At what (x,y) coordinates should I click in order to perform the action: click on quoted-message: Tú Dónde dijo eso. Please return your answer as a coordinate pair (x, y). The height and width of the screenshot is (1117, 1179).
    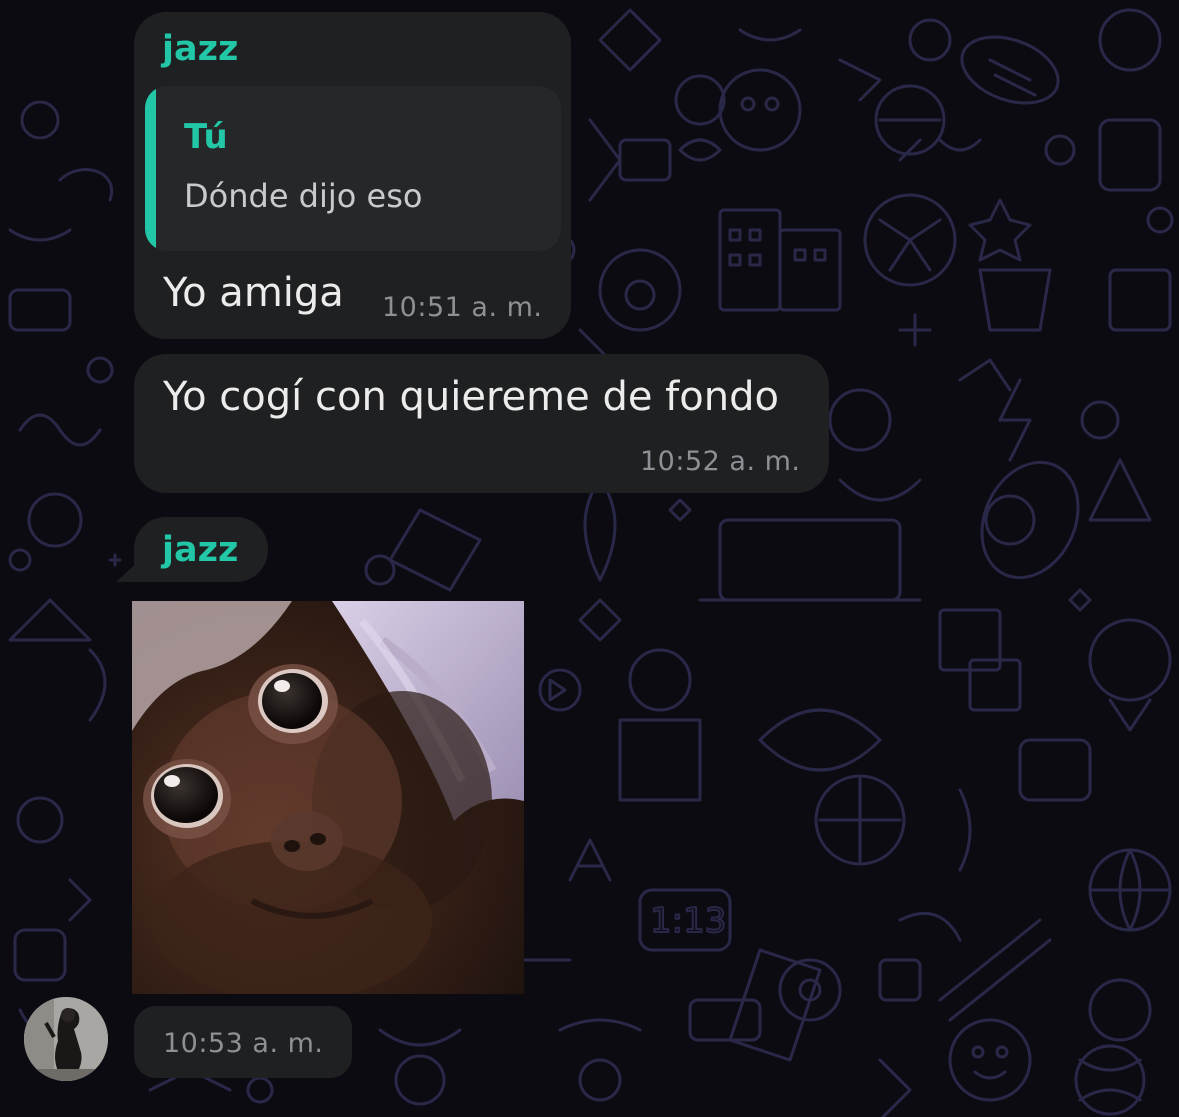
    Looking at the image, I should click on (353, 168).